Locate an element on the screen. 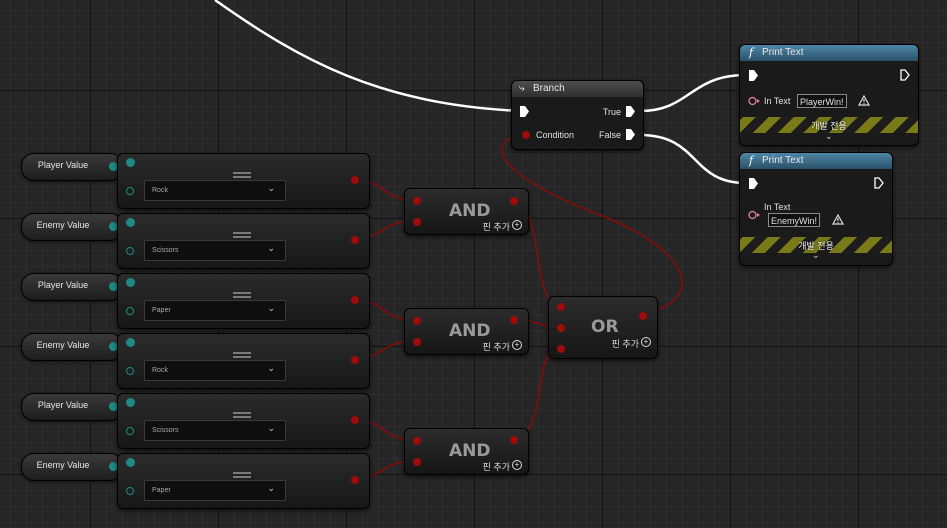 The width and height of the screenshot is (947, 528). enum-dropdown-value: Scissors is located at coordinates (165, 250).